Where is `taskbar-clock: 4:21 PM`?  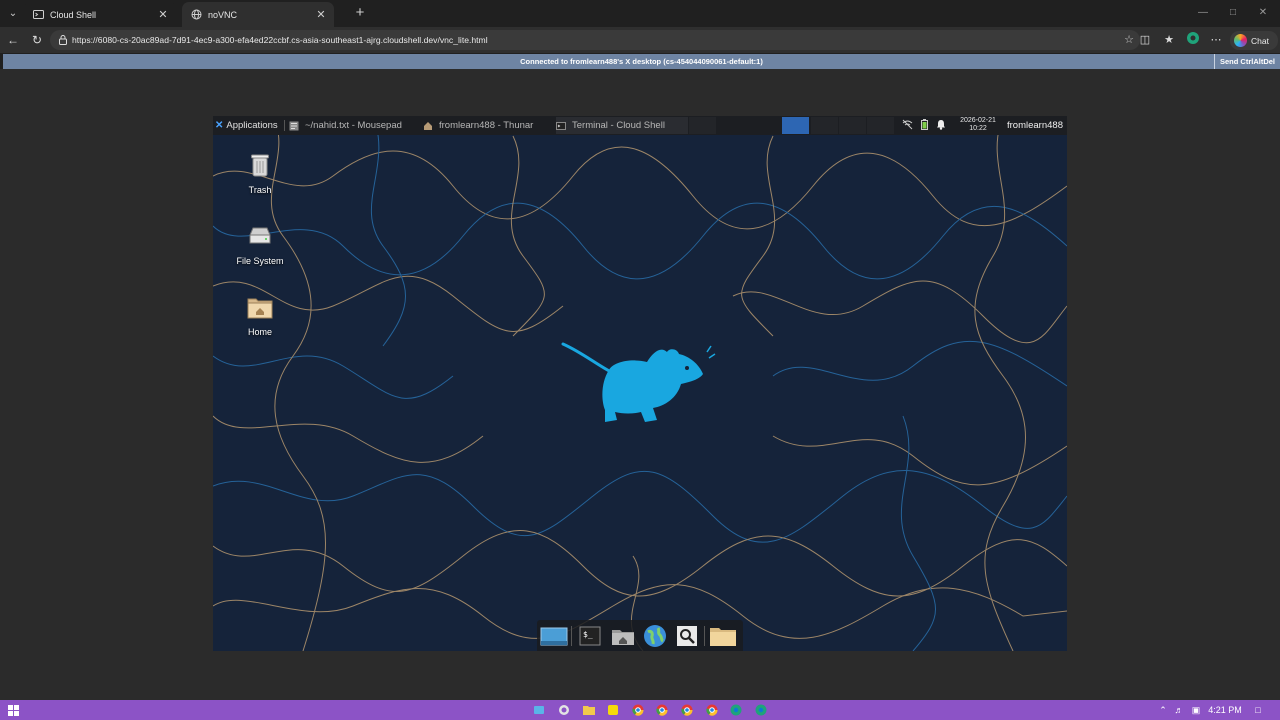
taskbar-clock: 4:21 PM is located at coordinates (1225, 710).